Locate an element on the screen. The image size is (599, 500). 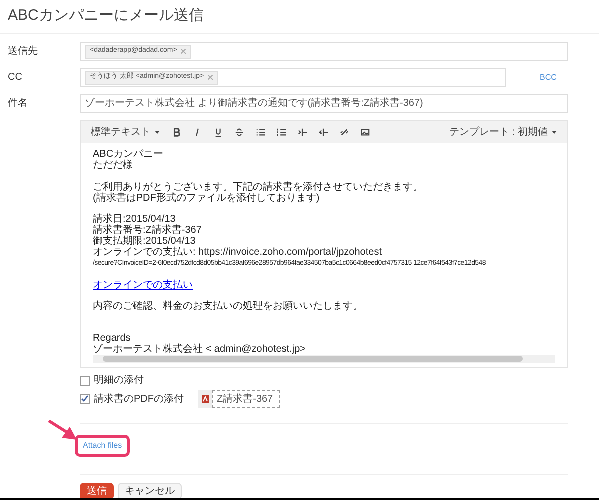
field-label: CC is located at coordinates (16, 78).